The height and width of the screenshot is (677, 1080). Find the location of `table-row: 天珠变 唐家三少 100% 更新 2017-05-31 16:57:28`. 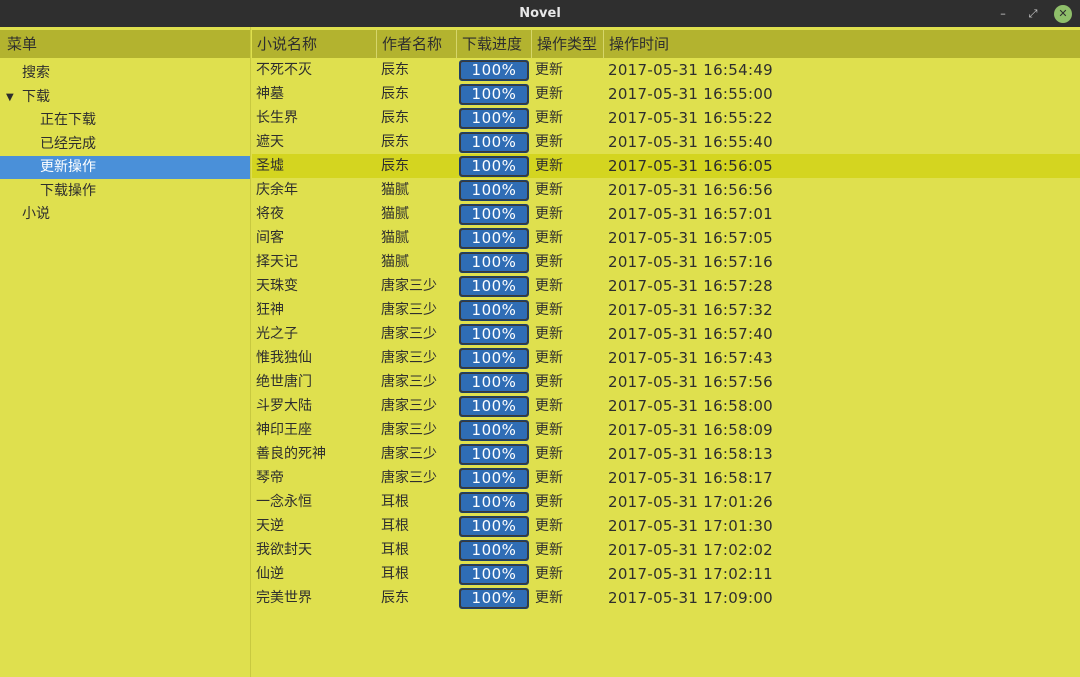

table-row: 天珠变 唐家三少 100% 更新 2017-05-31 16:57:28 is located at coordinates (666, 286).